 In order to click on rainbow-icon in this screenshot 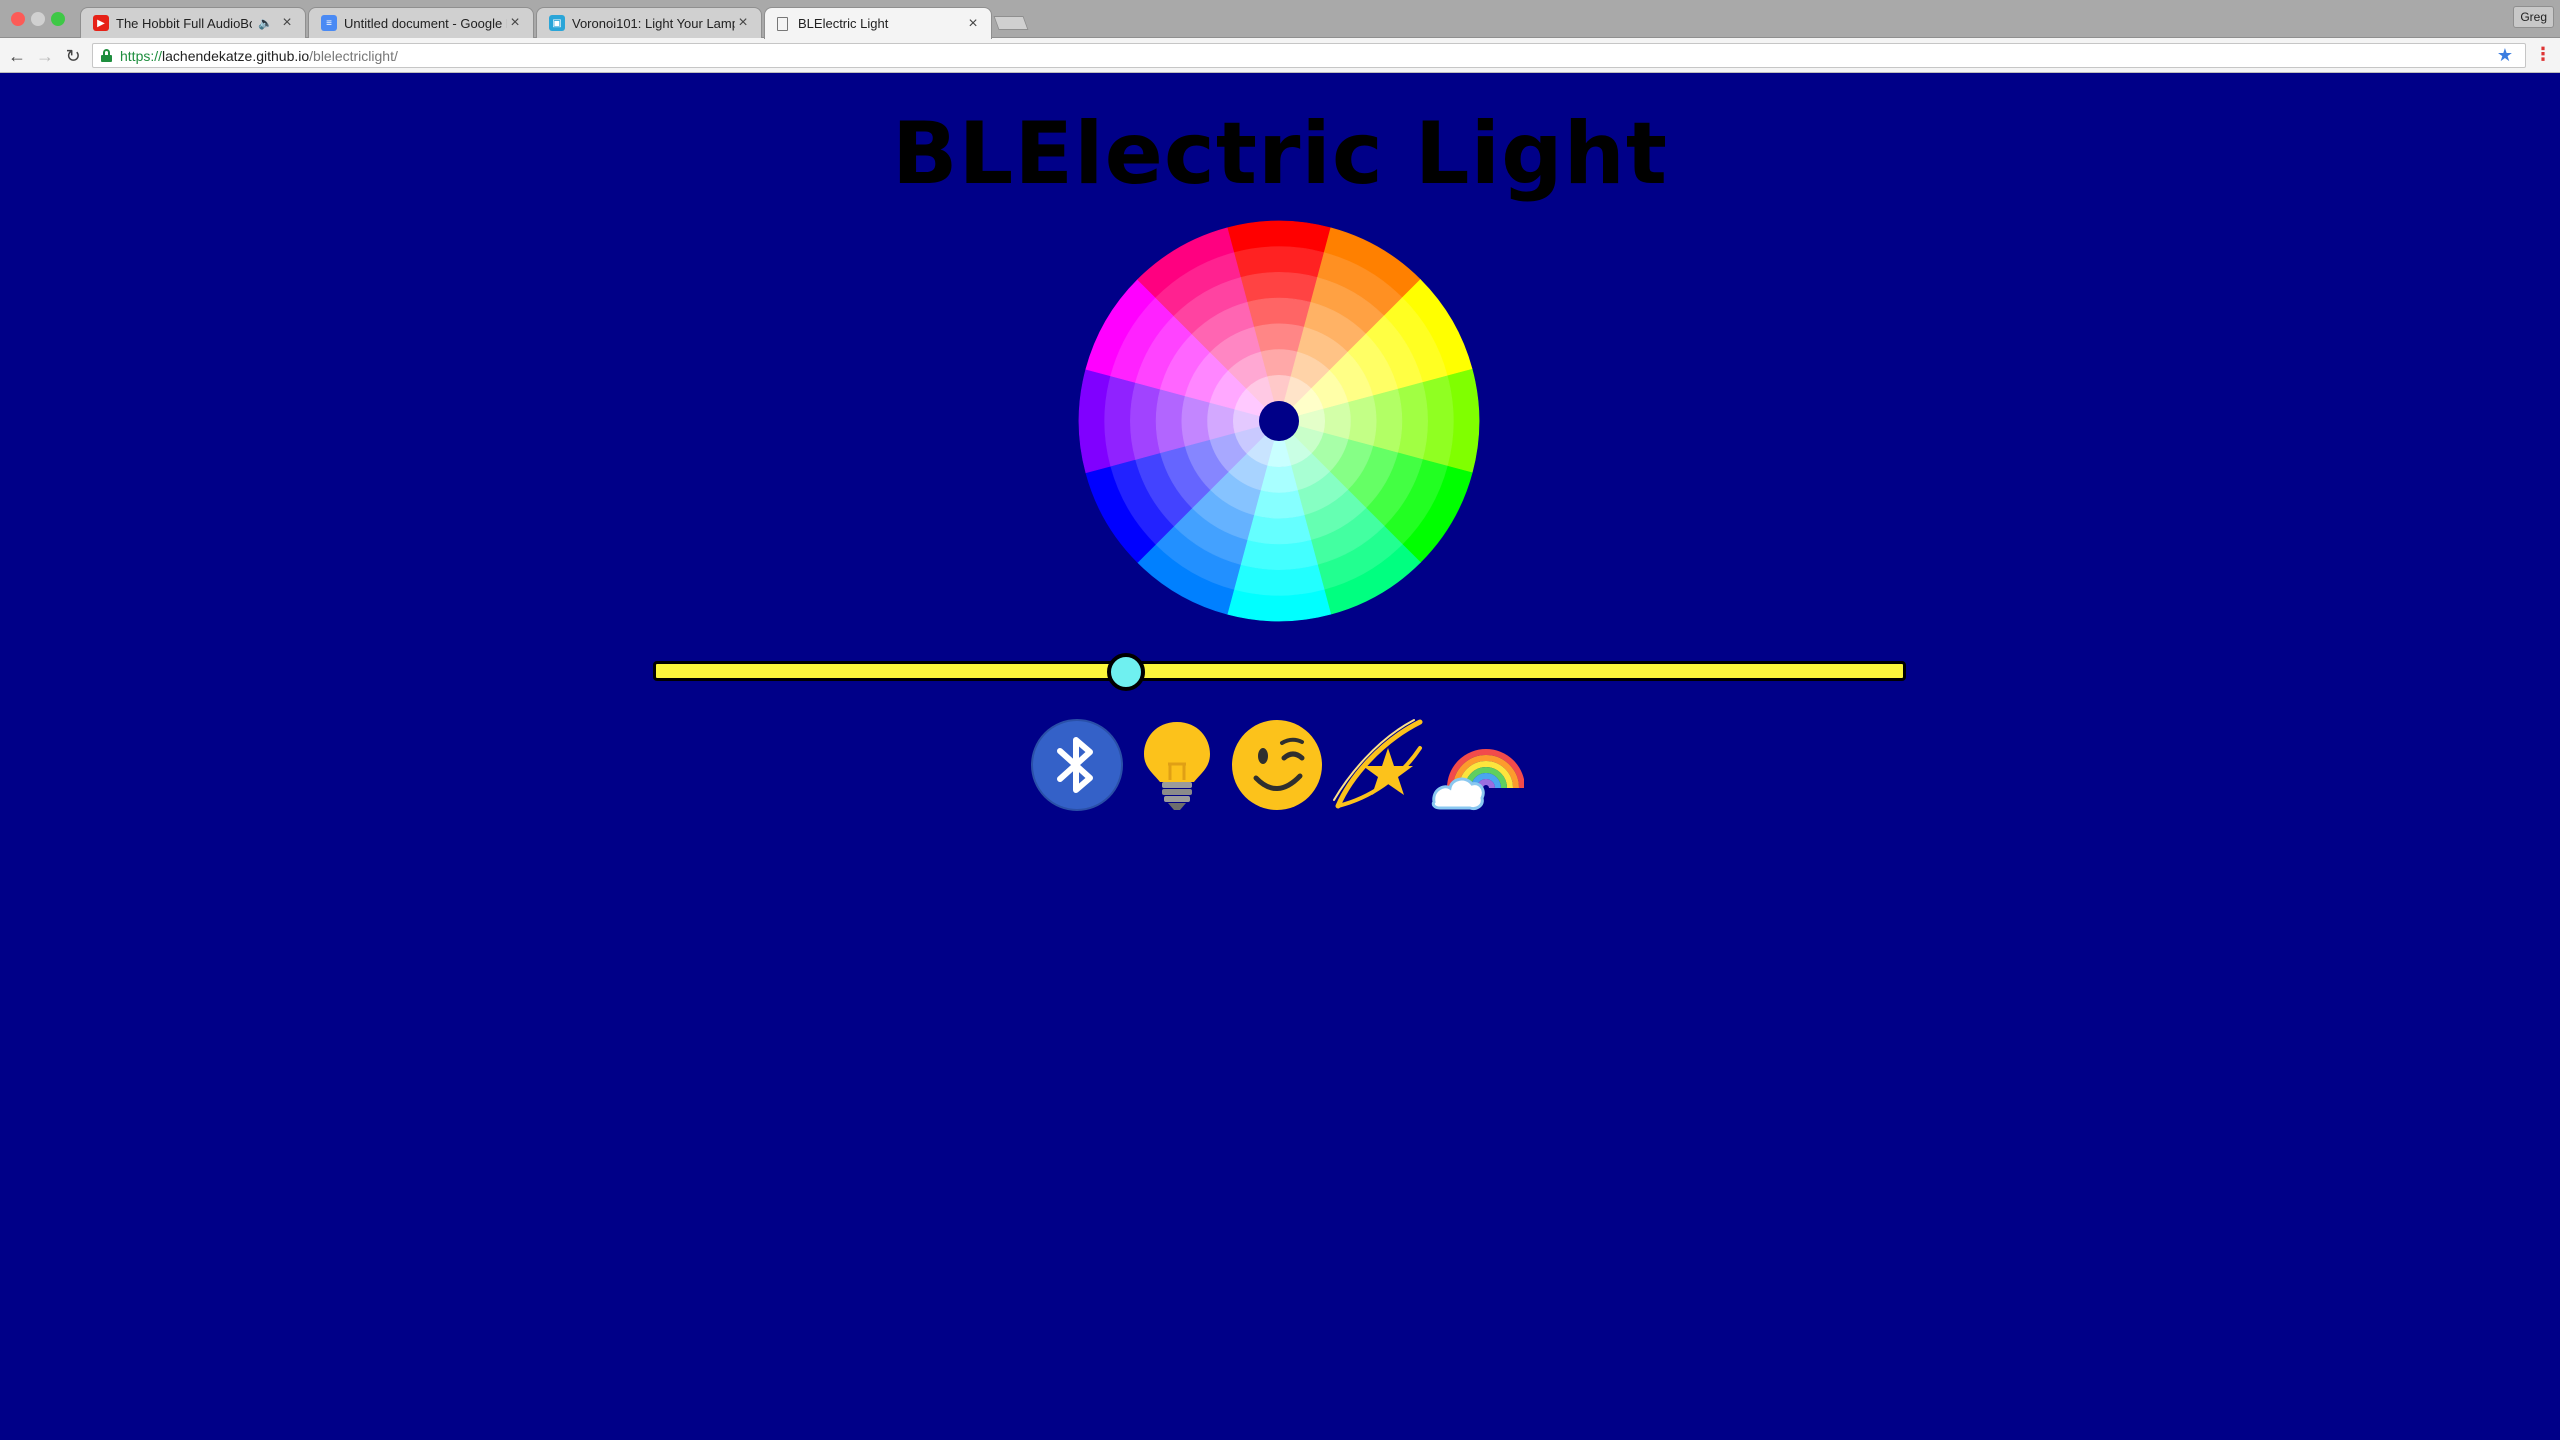, I will do `click(1477, 779)`.